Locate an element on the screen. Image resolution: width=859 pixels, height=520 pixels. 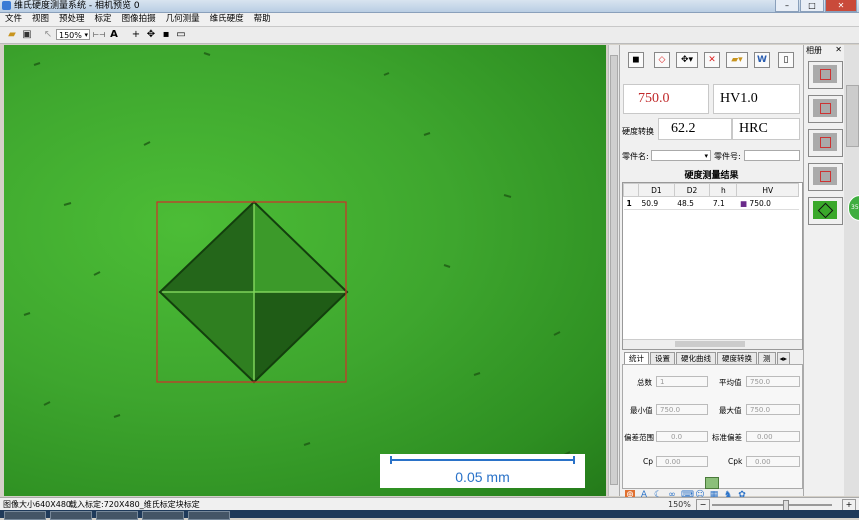
tab-strip: 统计 设置 硬化曲线 硬度转换 测 ◂▸ is located at coordinates (712, 358).